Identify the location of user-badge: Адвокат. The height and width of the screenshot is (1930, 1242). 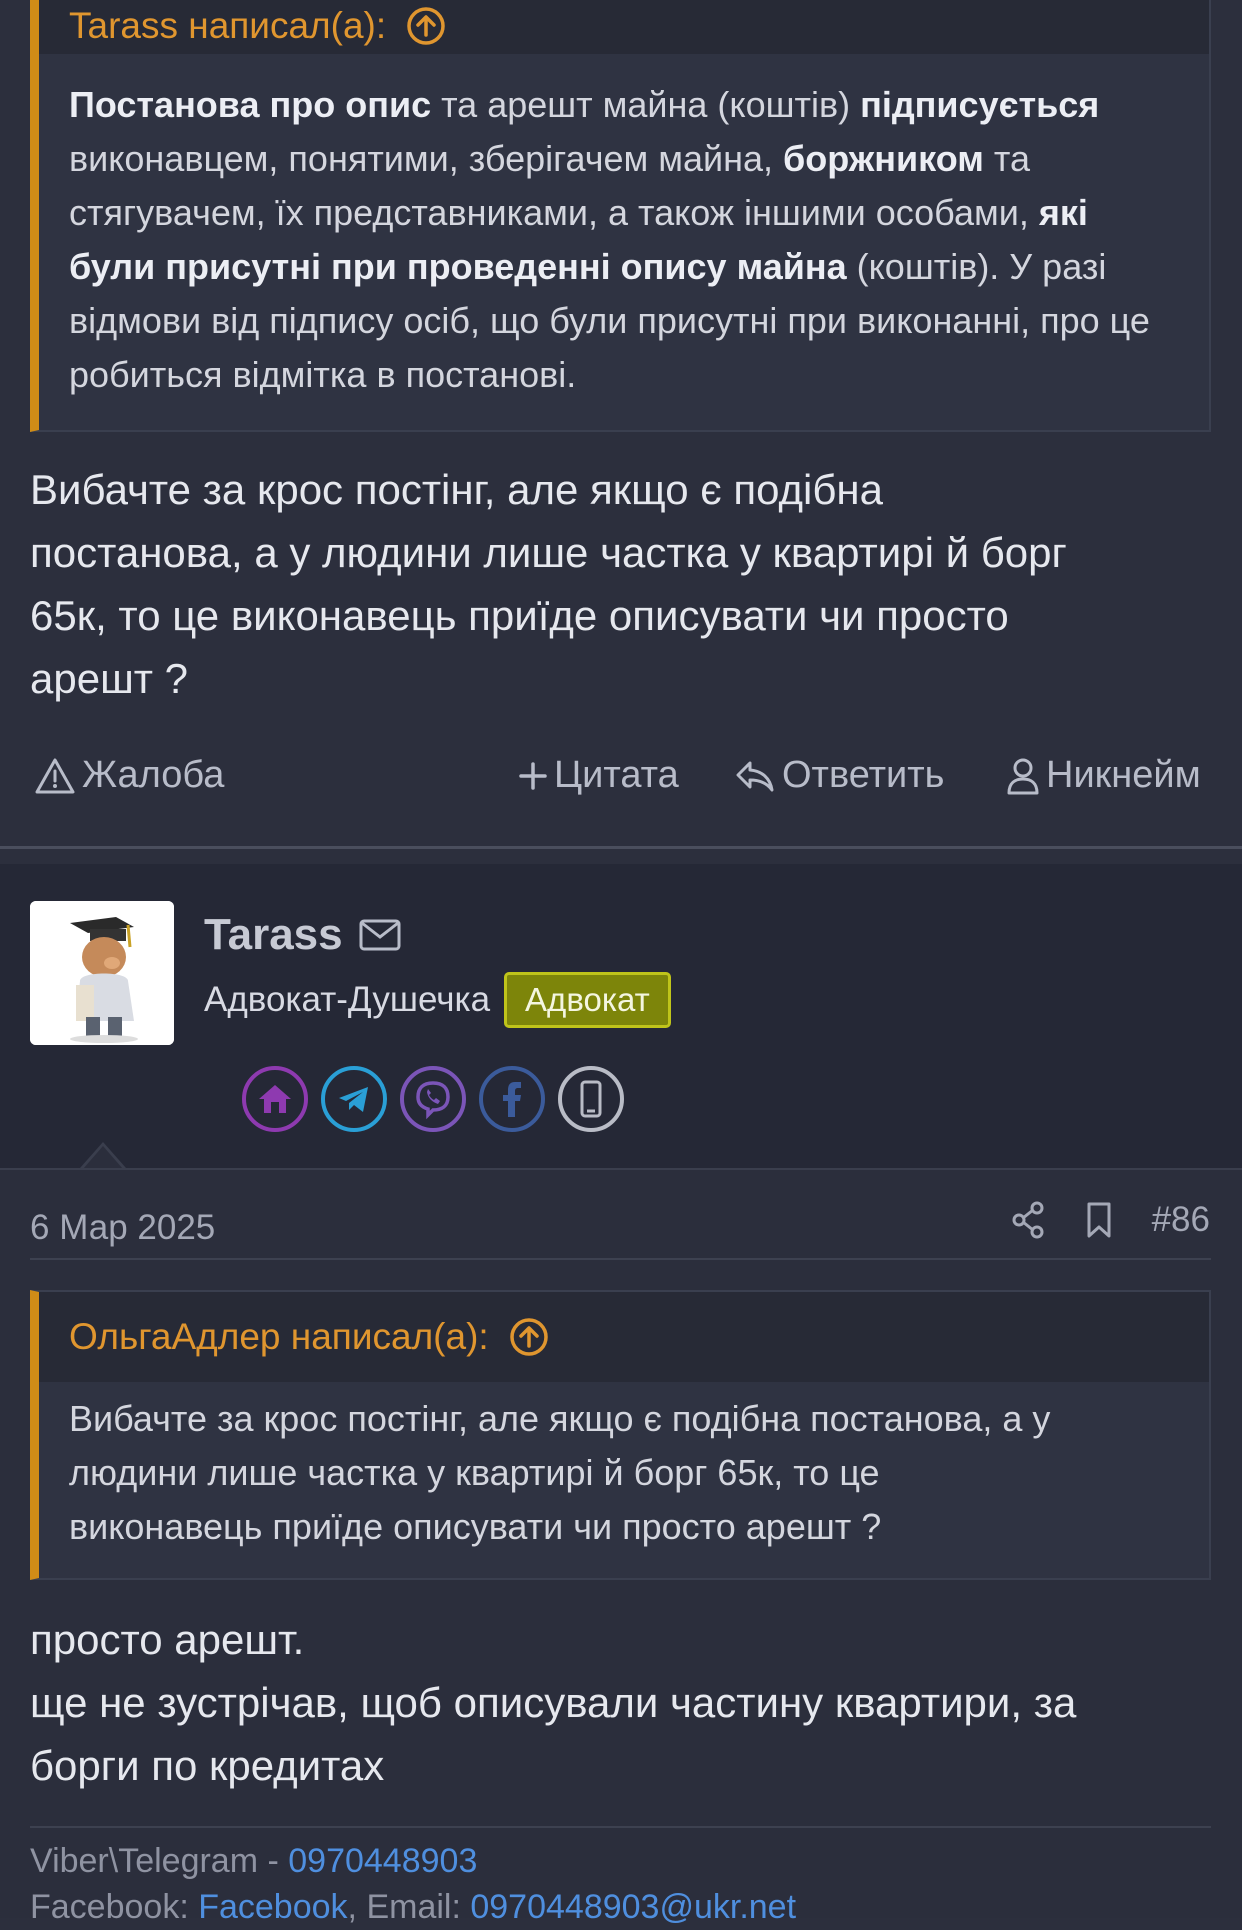
(587, 1000).